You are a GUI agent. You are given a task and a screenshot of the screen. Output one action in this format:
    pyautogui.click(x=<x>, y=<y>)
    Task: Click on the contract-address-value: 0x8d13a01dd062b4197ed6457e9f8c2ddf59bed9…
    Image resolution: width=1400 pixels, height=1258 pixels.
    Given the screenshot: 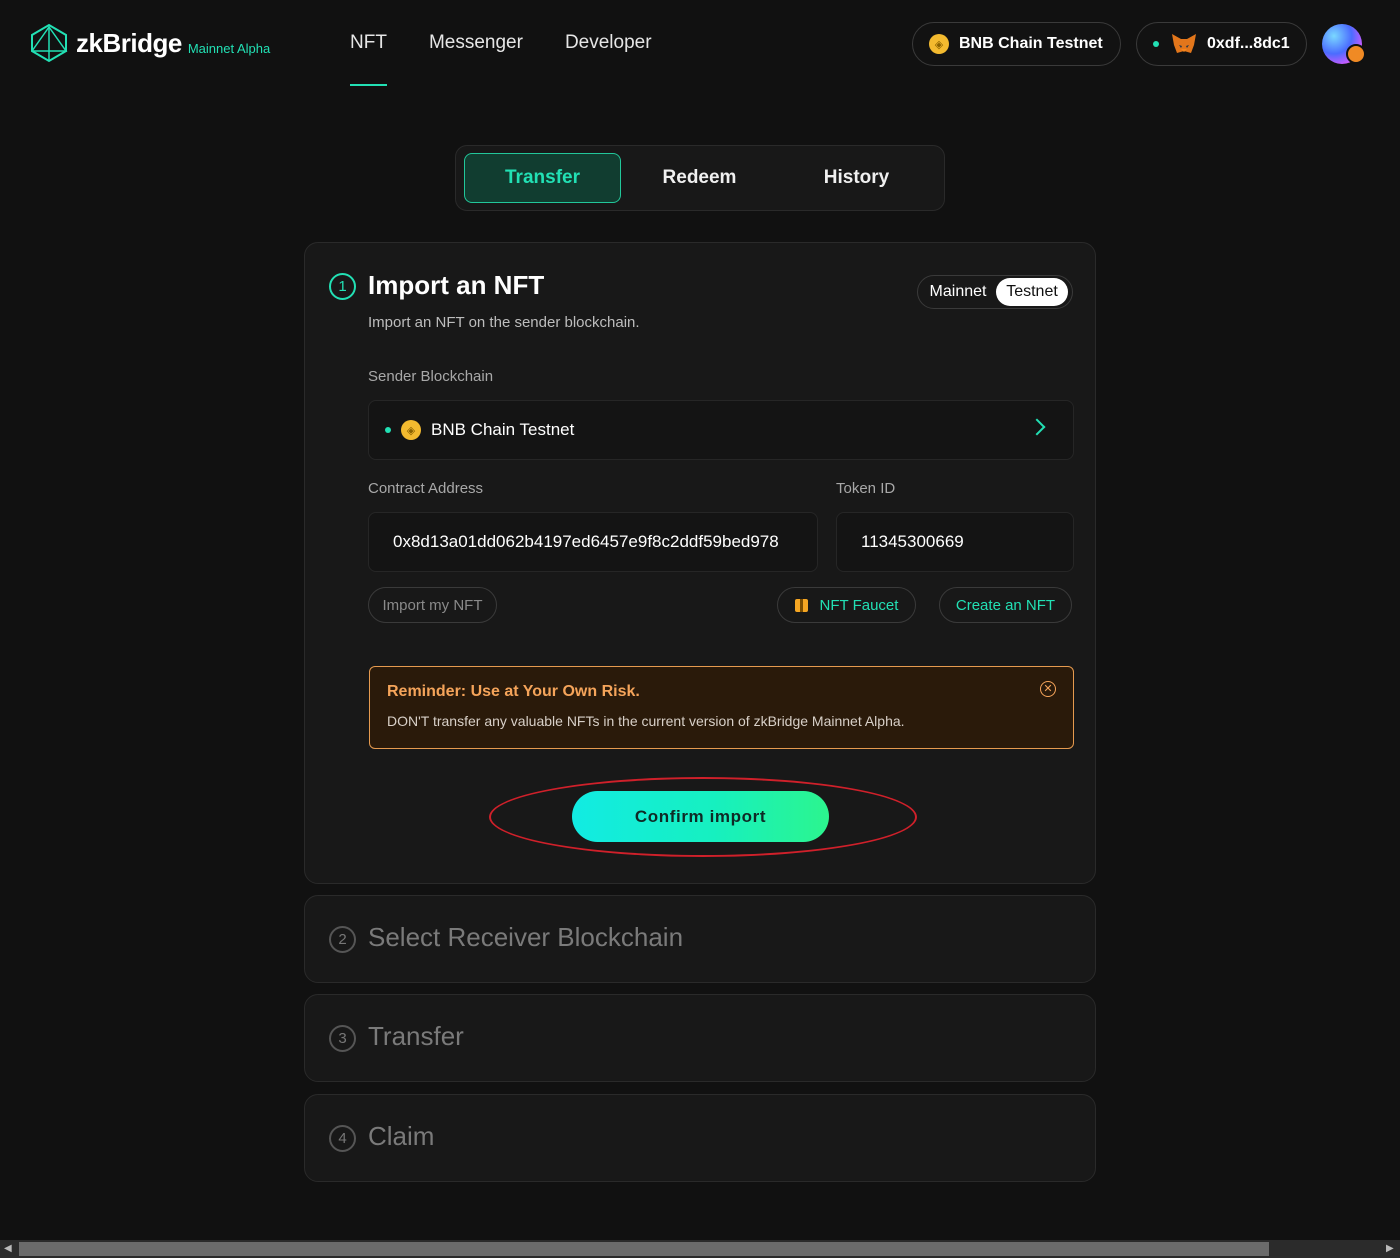 What is the action you would take?
    pyautogui.click(x=586, y=541)
    